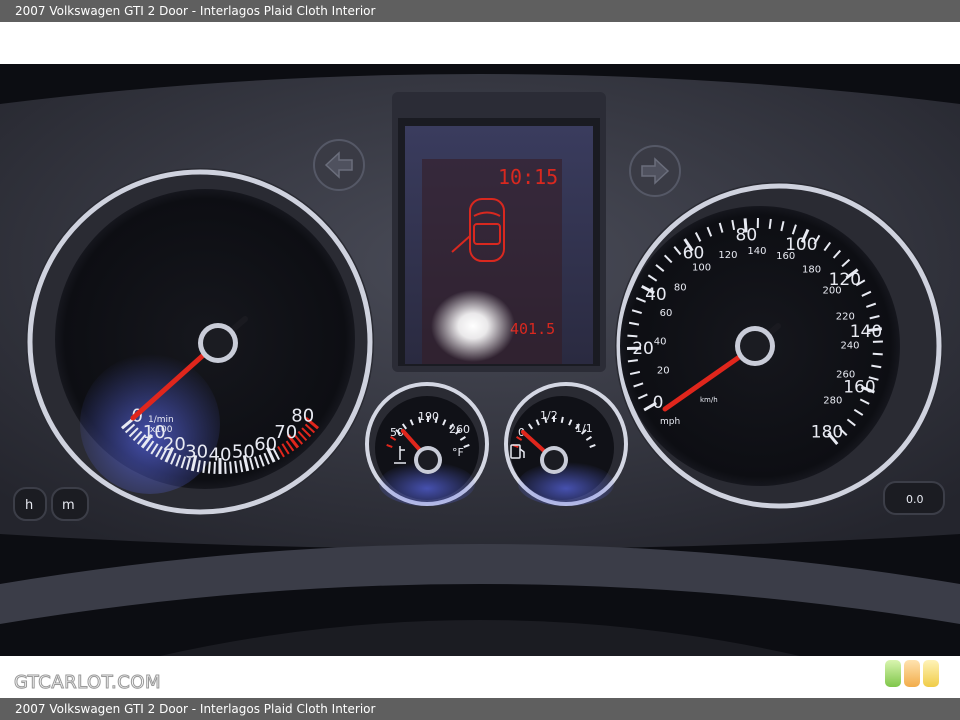  Describe the element at coordinates (458, 452) in the screenshot. I see `coolant-unit: °F` at that location.